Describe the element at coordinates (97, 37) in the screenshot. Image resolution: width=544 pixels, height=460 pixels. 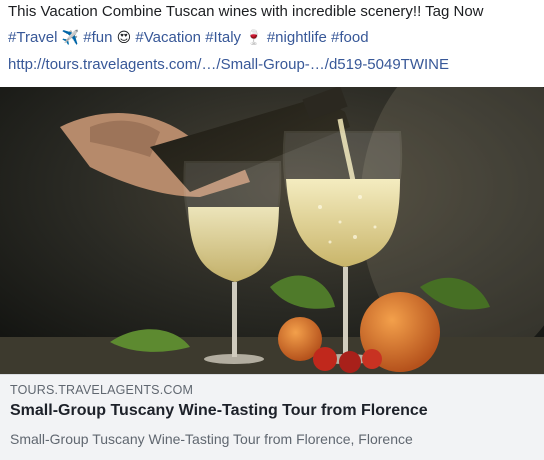
I see `hashtag-fun: #fun` at that location.